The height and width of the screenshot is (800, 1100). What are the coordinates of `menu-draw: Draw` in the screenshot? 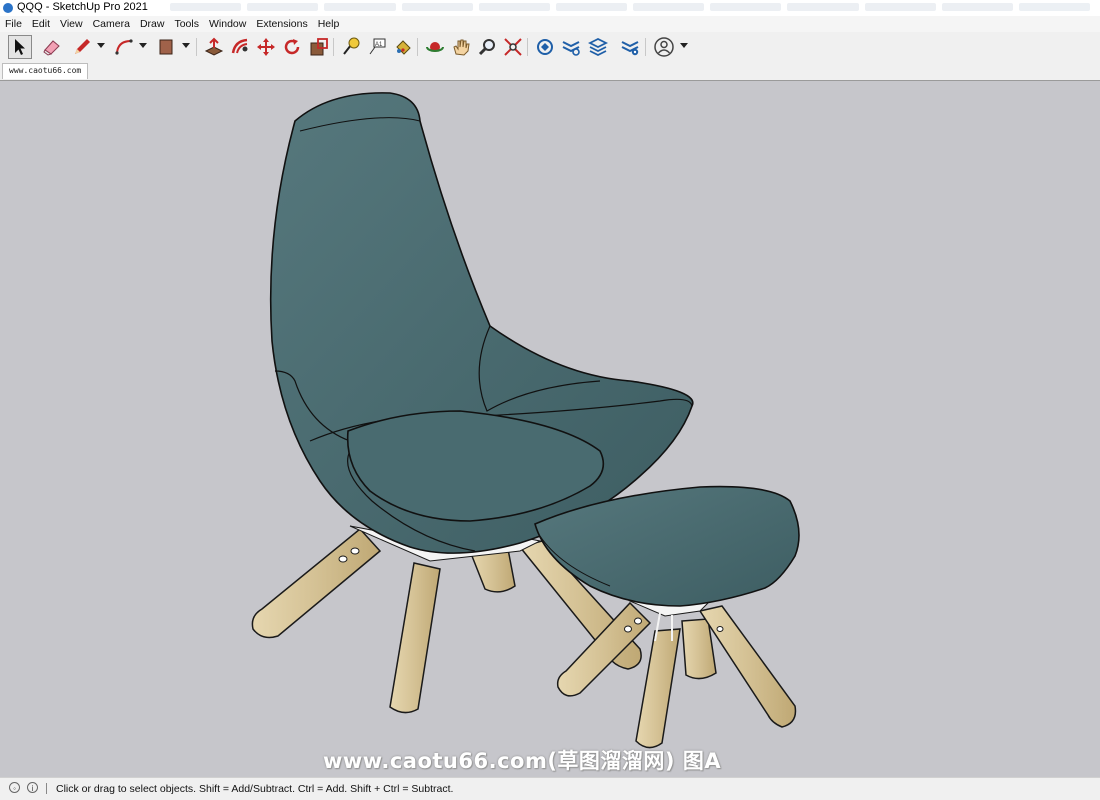 It's located at (152, 24).